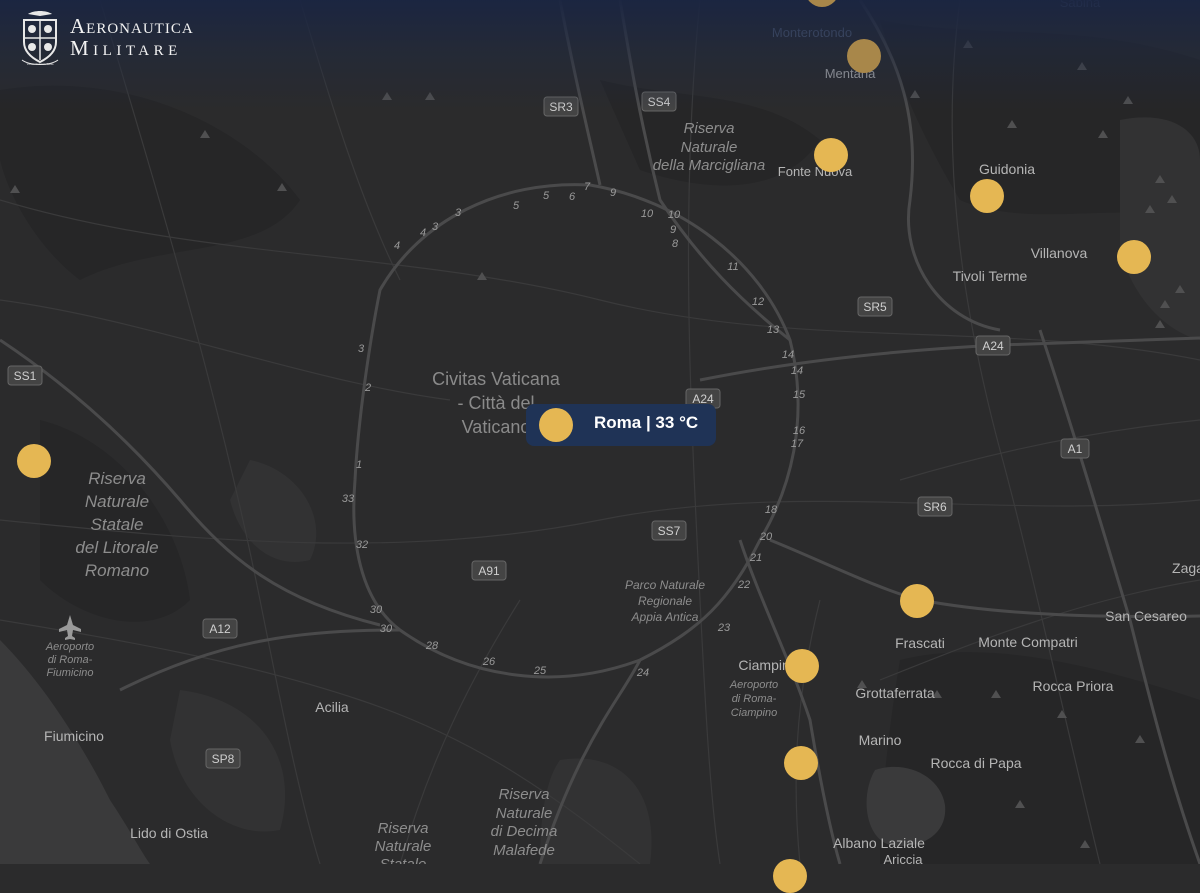 The height and width of the screenshot is (893, 1200). Describe the element at coordinates (799, 395) in the screenshot. I see `svg-text: 15` at that location.